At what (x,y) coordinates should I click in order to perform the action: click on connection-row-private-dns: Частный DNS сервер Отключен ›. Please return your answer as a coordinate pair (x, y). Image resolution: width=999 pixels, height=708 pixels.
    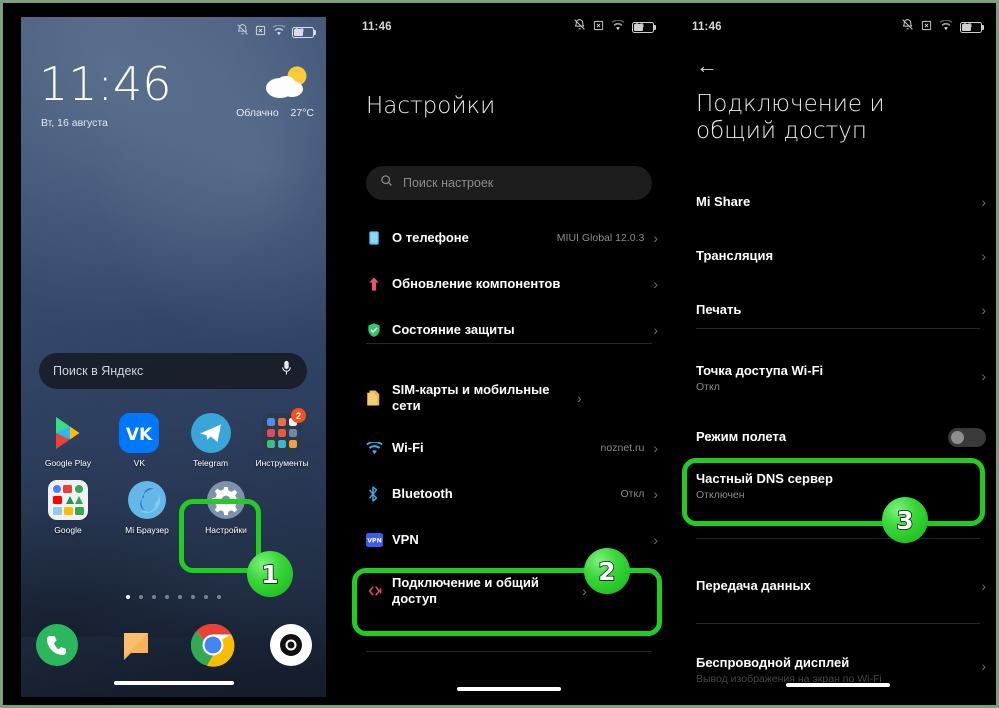
    Looking at the image, I should click on (835, 491).